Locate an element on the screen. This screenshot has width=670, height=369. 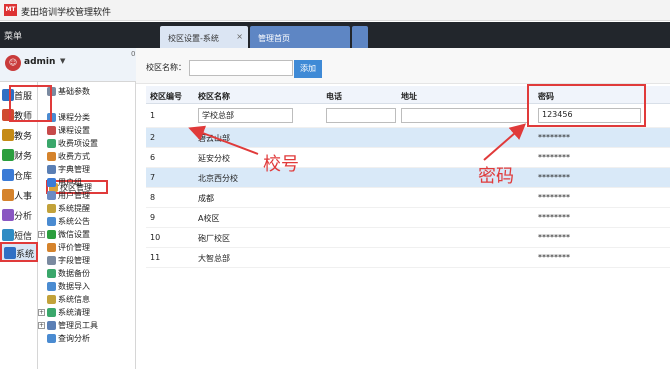
tree-item-payment-methods: 收费方式 is located at coordinates (87, 156).